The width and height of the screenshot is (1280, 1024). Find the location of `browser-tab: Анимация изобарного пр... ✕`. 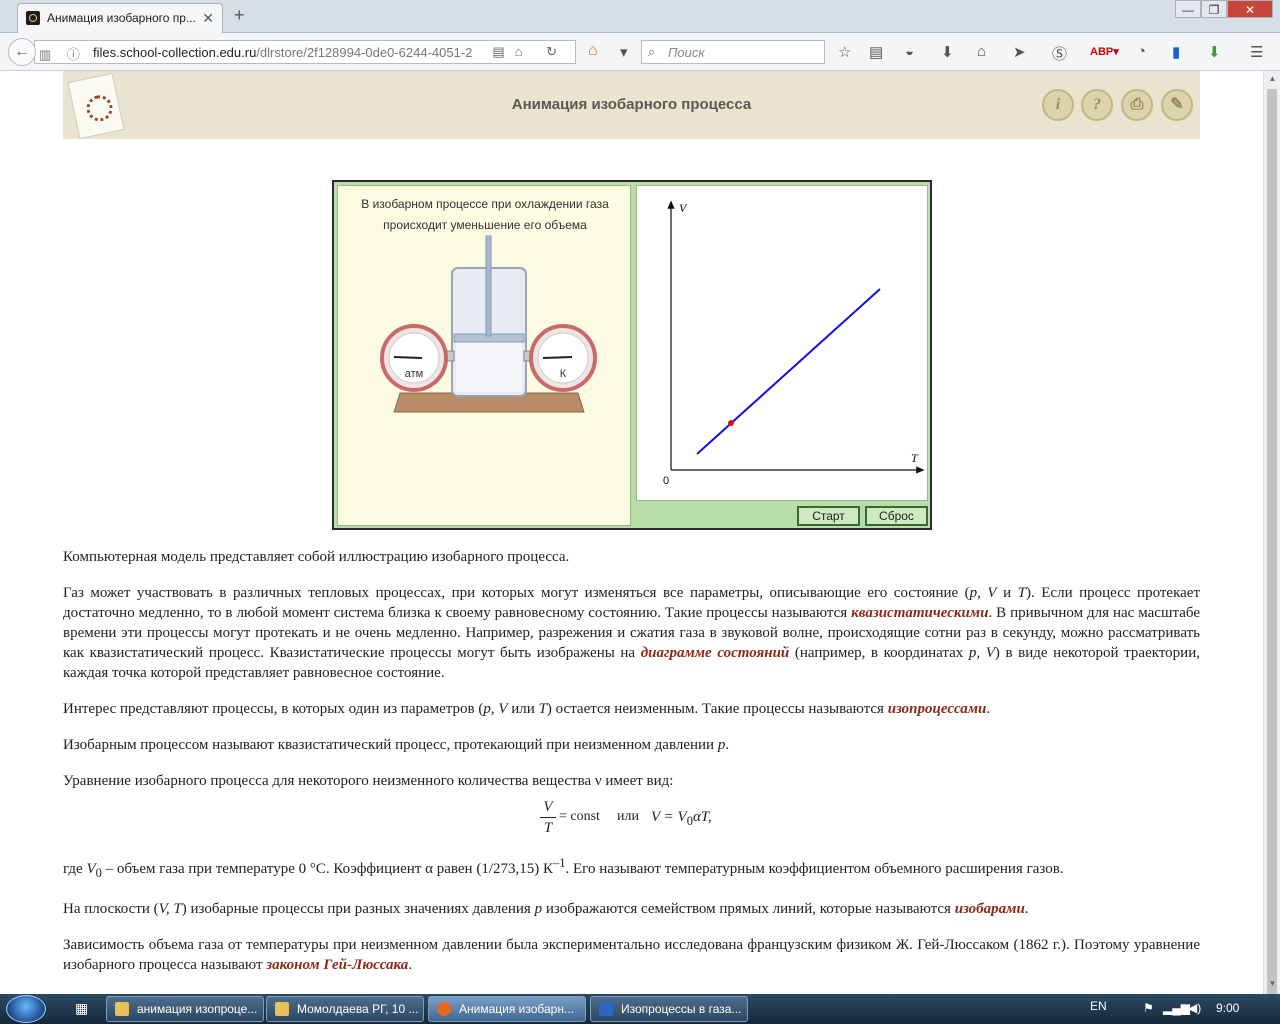

browser-tab: Анимация изобарного пр... ✕ is located at coordinates (120, 18).